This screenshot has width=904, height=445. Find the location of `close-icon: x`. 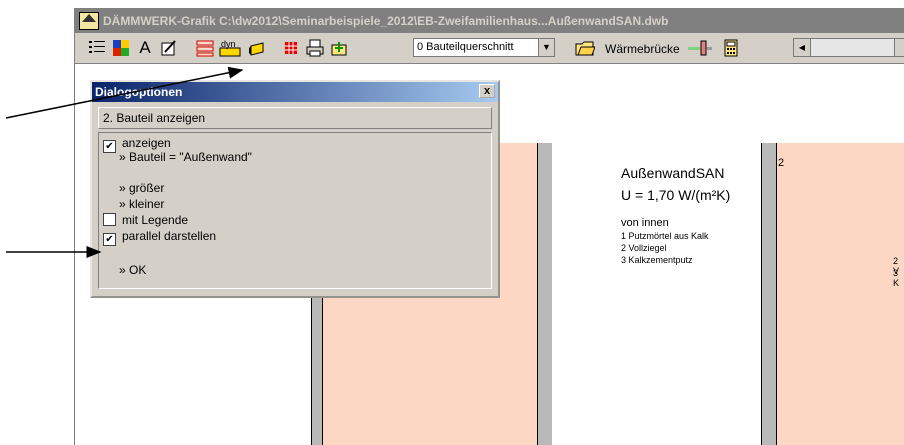

close-icon: x is located at coordinates (487, 91).